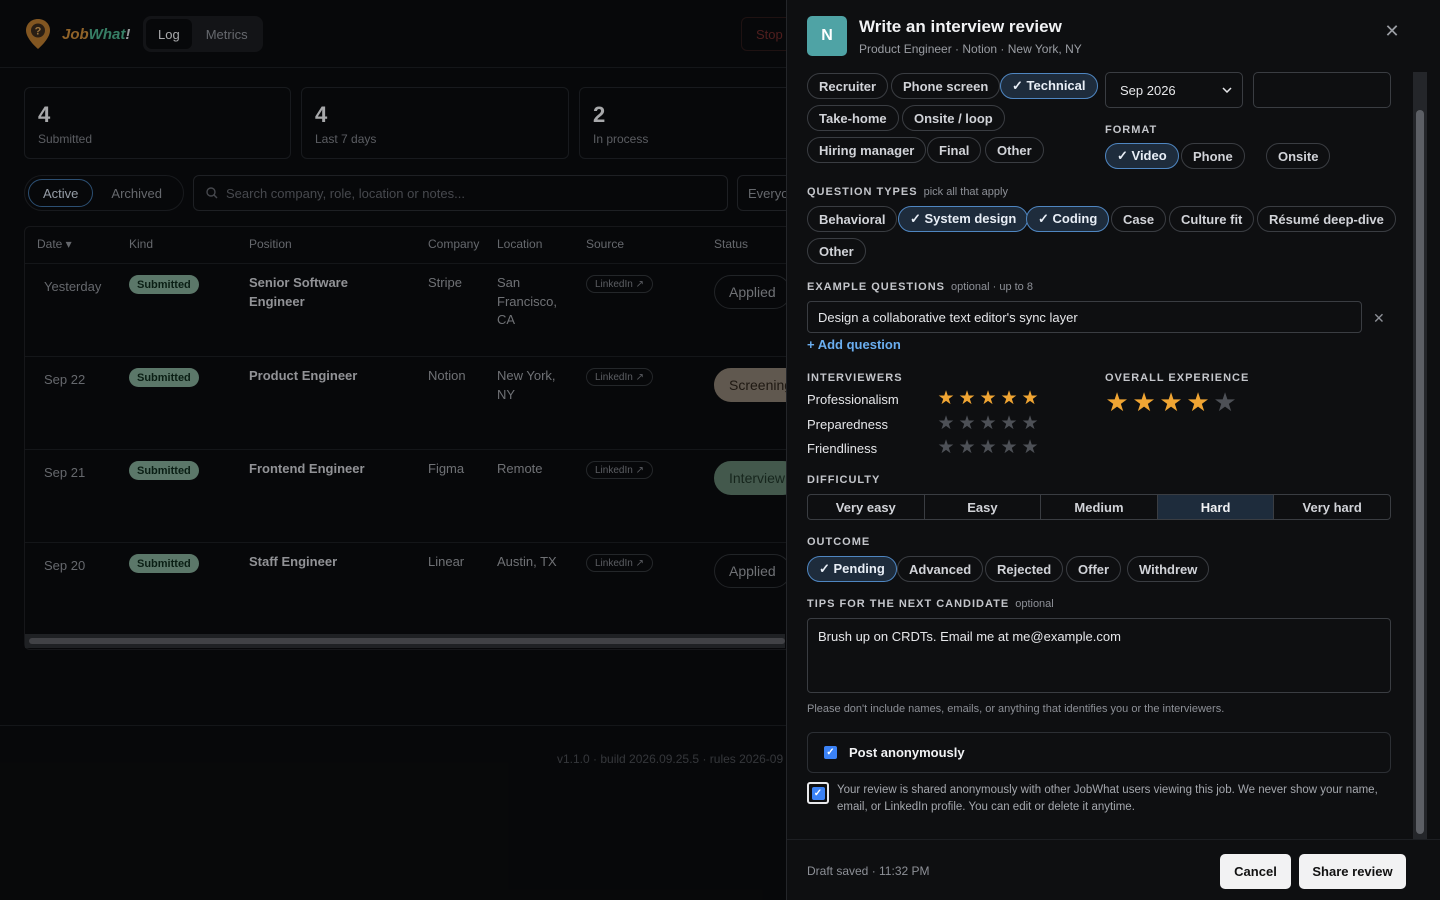 The height and width of the screenshot is (900, 1440). Describe the element at coordinates (1139, 219) in the screenshot. I see `qtype-chip-case: Case` at that location.